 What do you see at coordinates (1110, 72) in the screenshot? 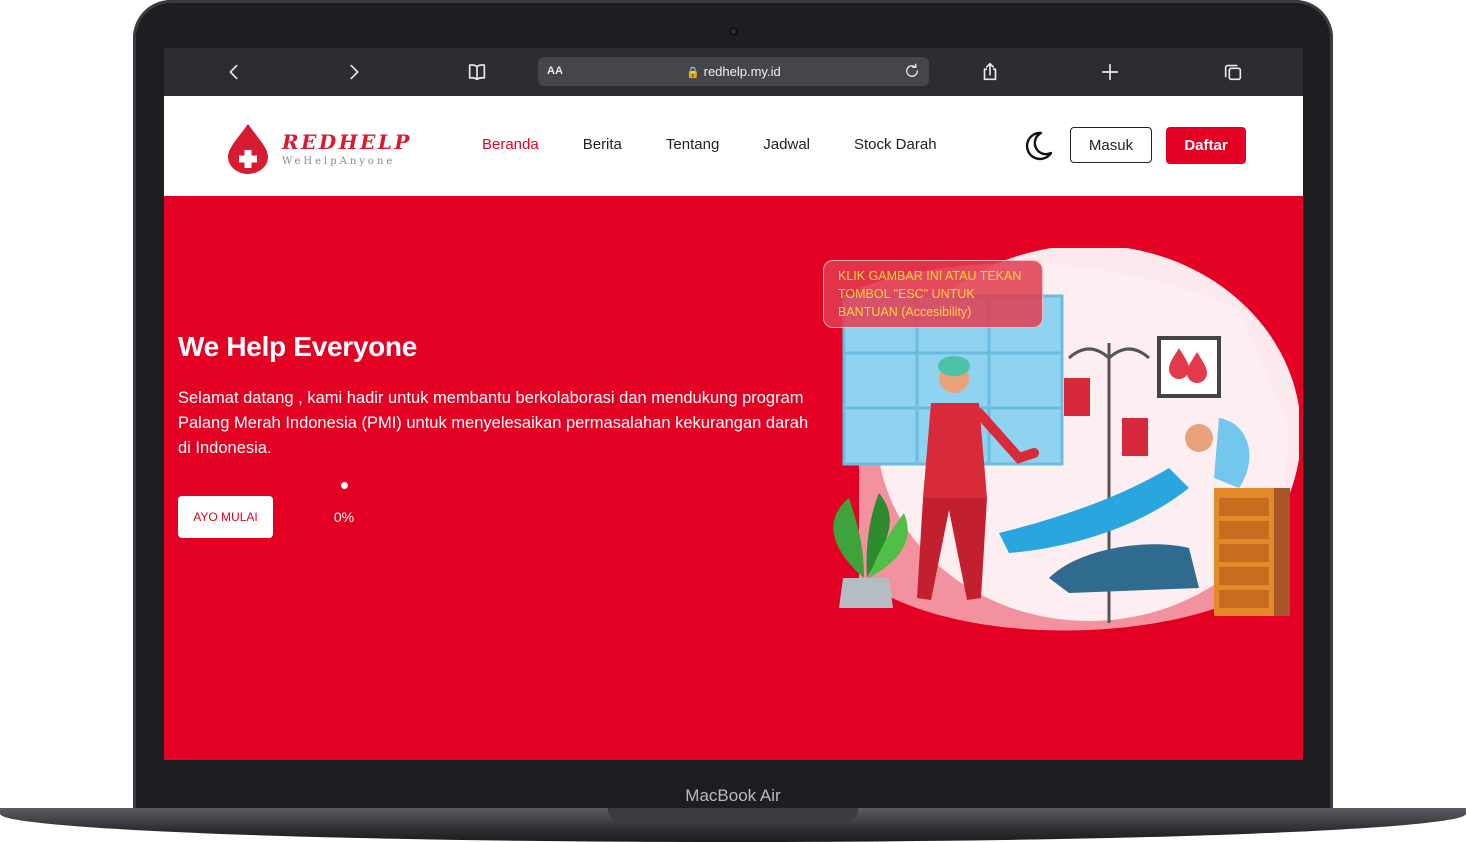
I see `new-tab-icon` at bounding box center [1110, 72].